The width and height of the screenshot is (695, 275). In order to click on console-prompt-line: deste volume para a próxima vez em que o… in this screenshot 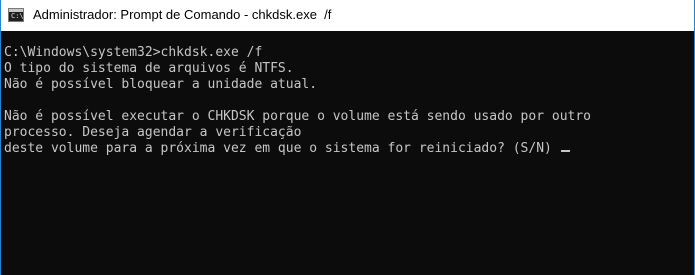, I will do `click(287, 149)`.